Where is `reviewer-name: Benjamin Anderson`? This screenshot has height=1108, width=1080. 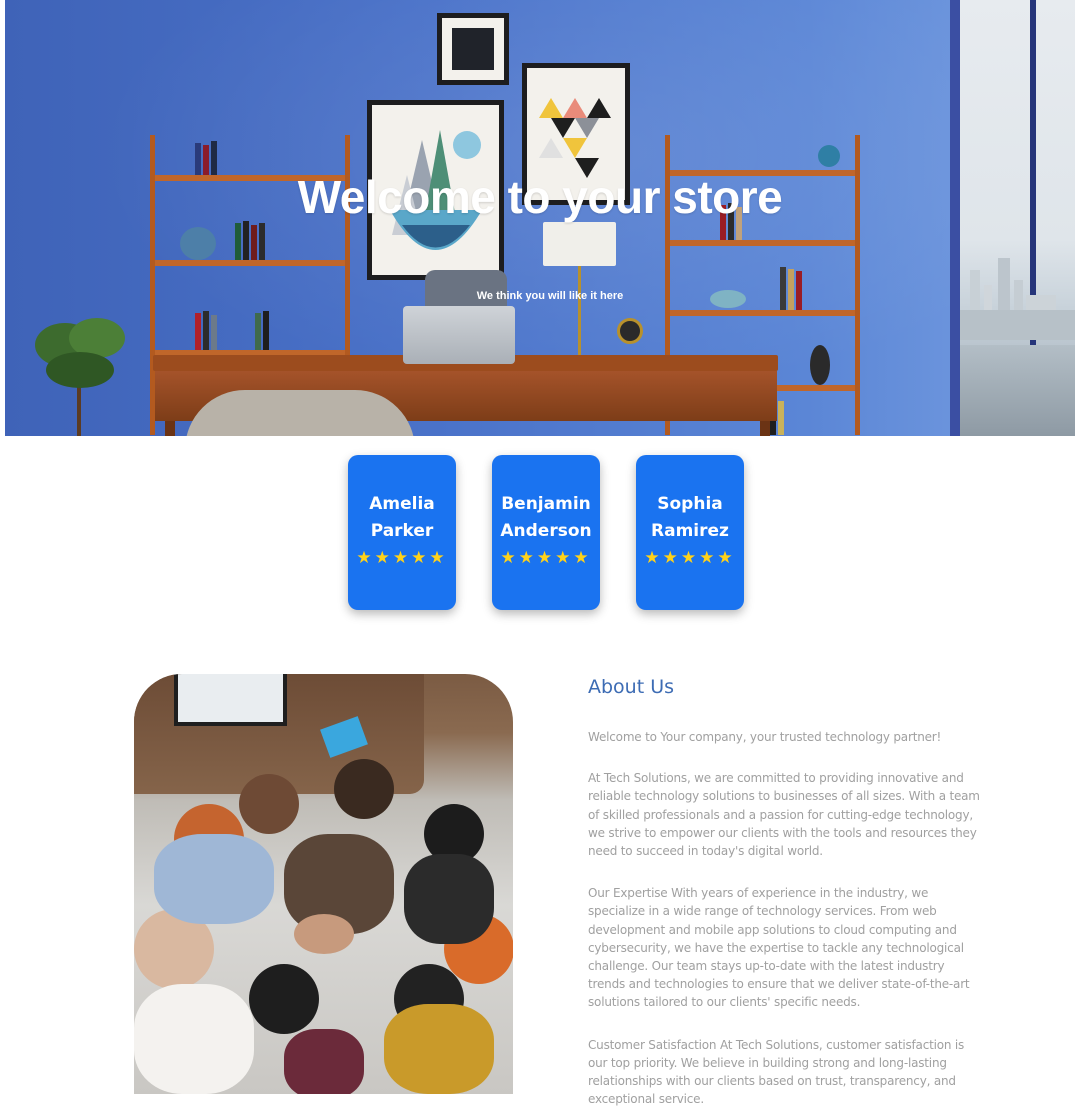 reviewer-name: Benjamin Anderson is located at coordinates (546, 518).